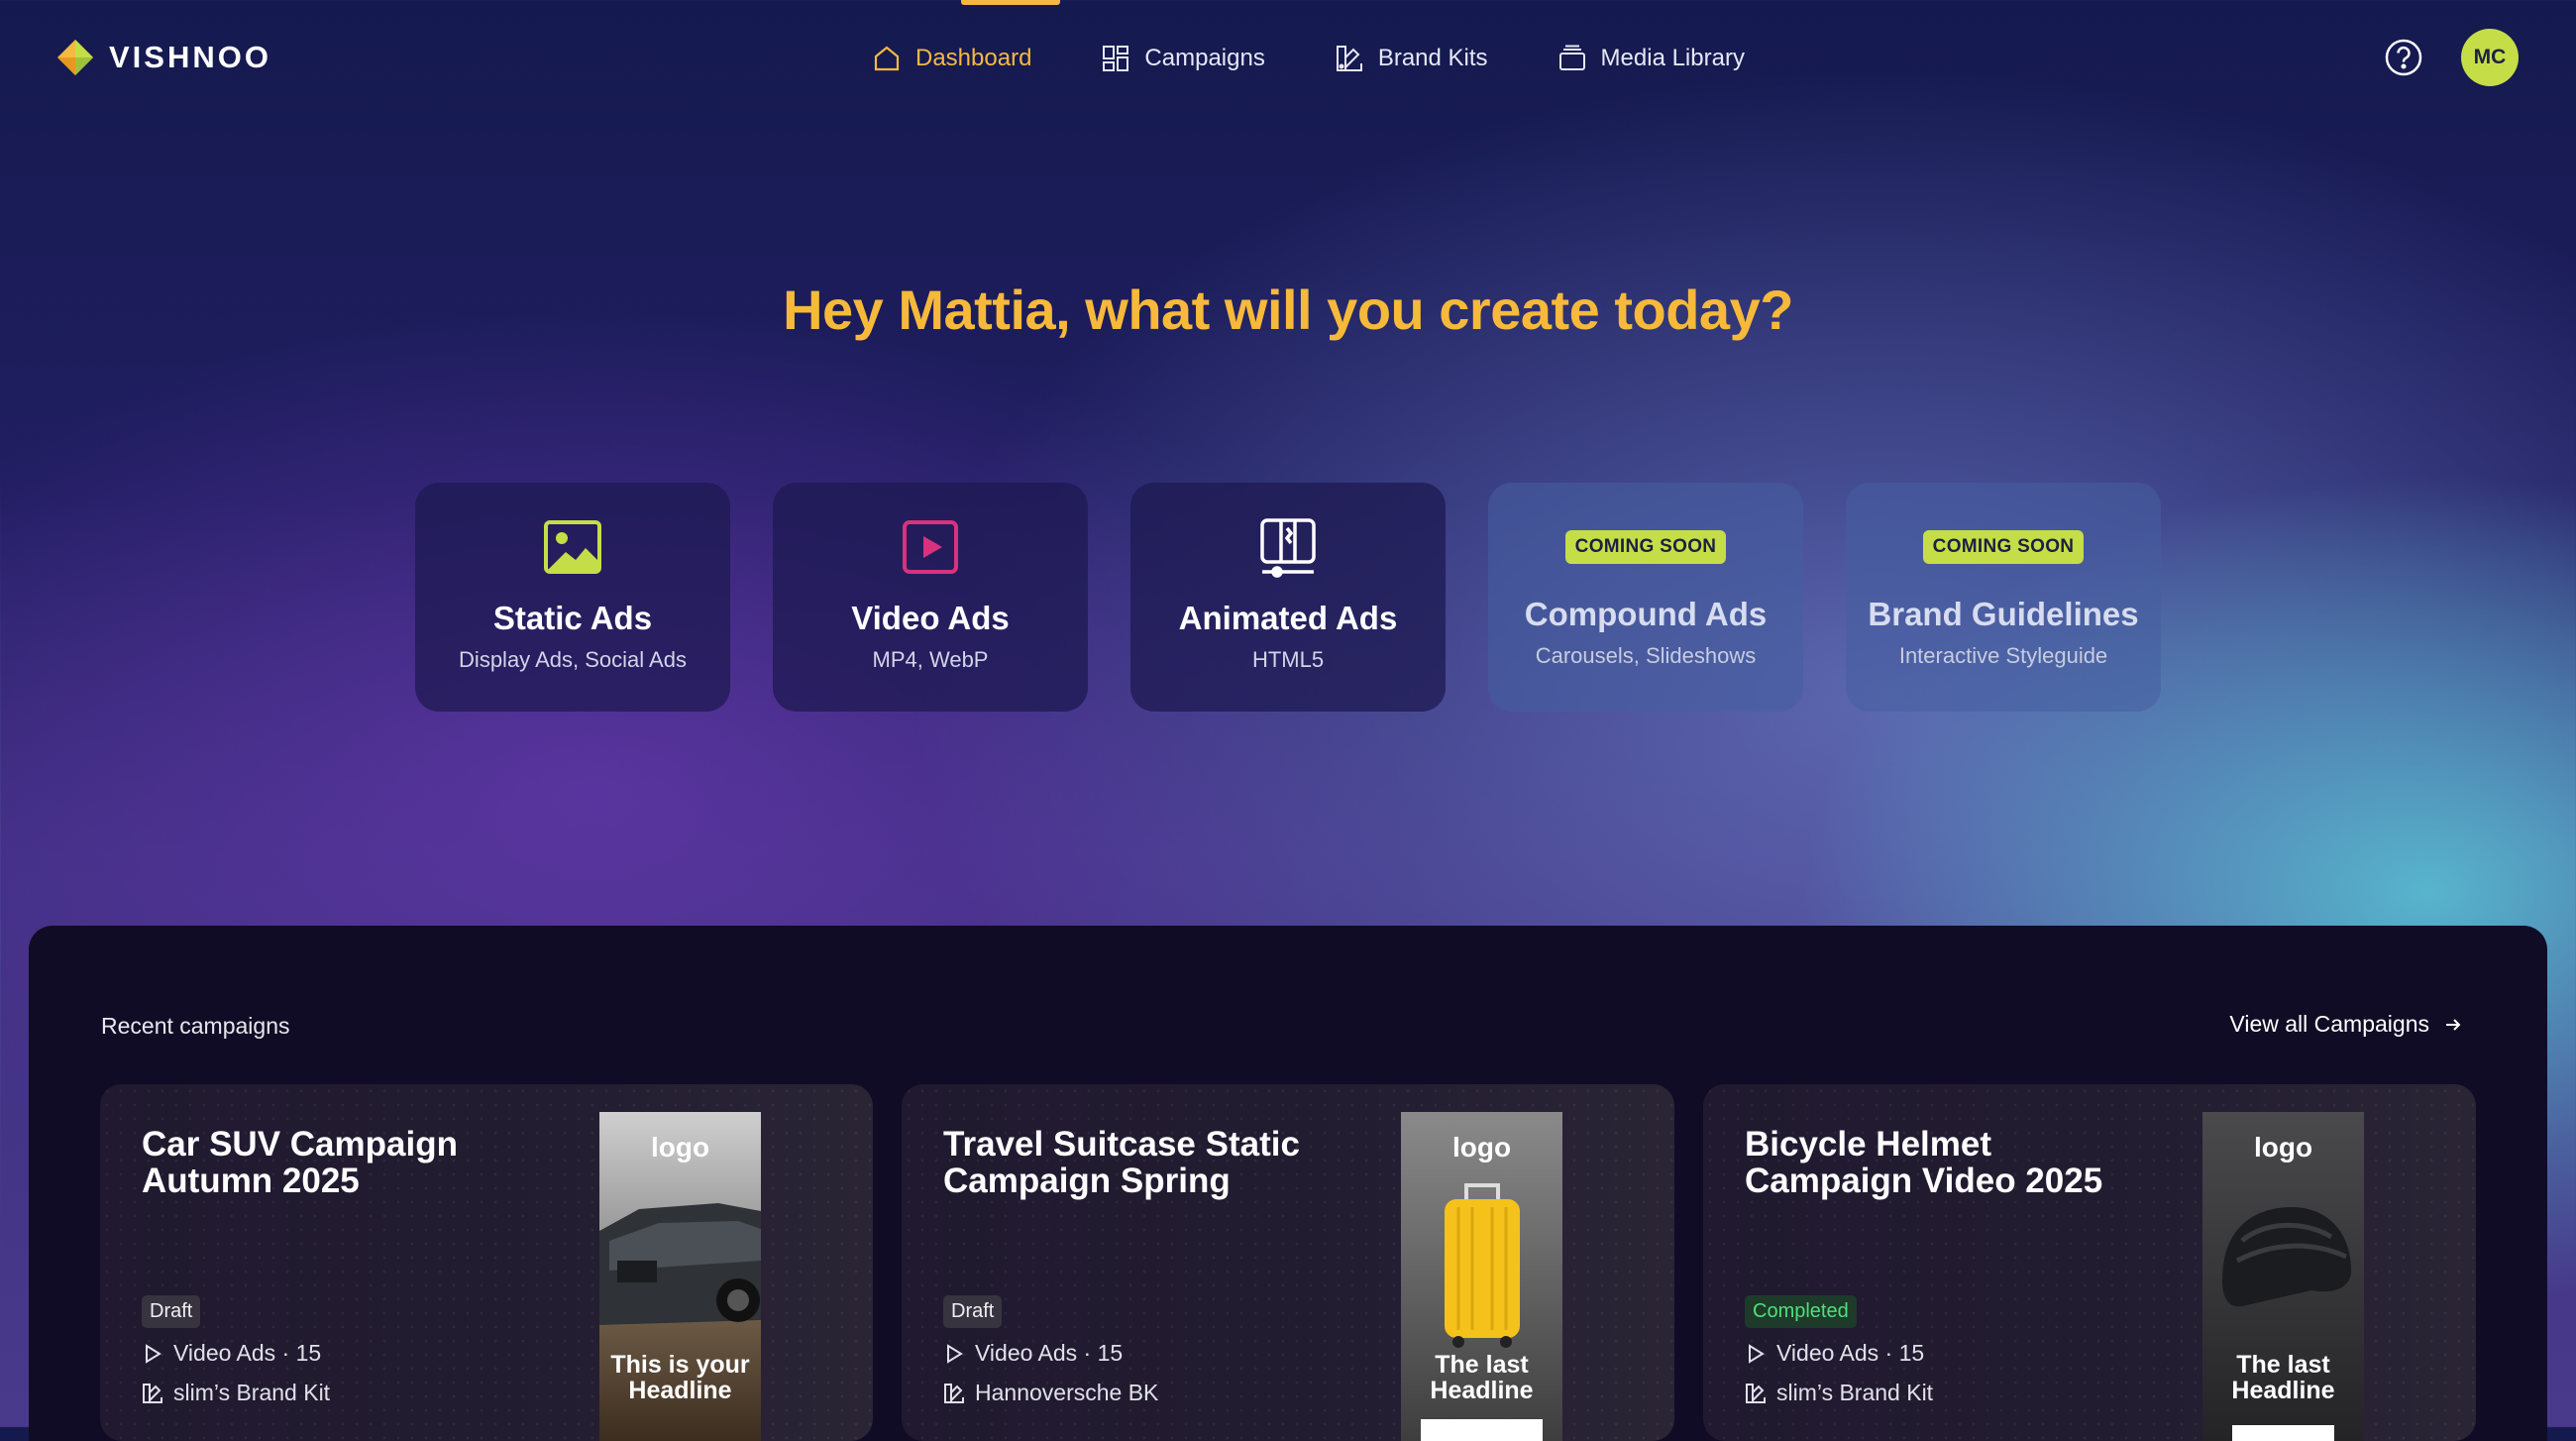 The height and width of the screenshot is (1441, 2576). Describe the element at coordinates (1646, 655) in the screenshot. I see `tile-compound-ads-subtitle: Carousels, Slideshows` at that location.